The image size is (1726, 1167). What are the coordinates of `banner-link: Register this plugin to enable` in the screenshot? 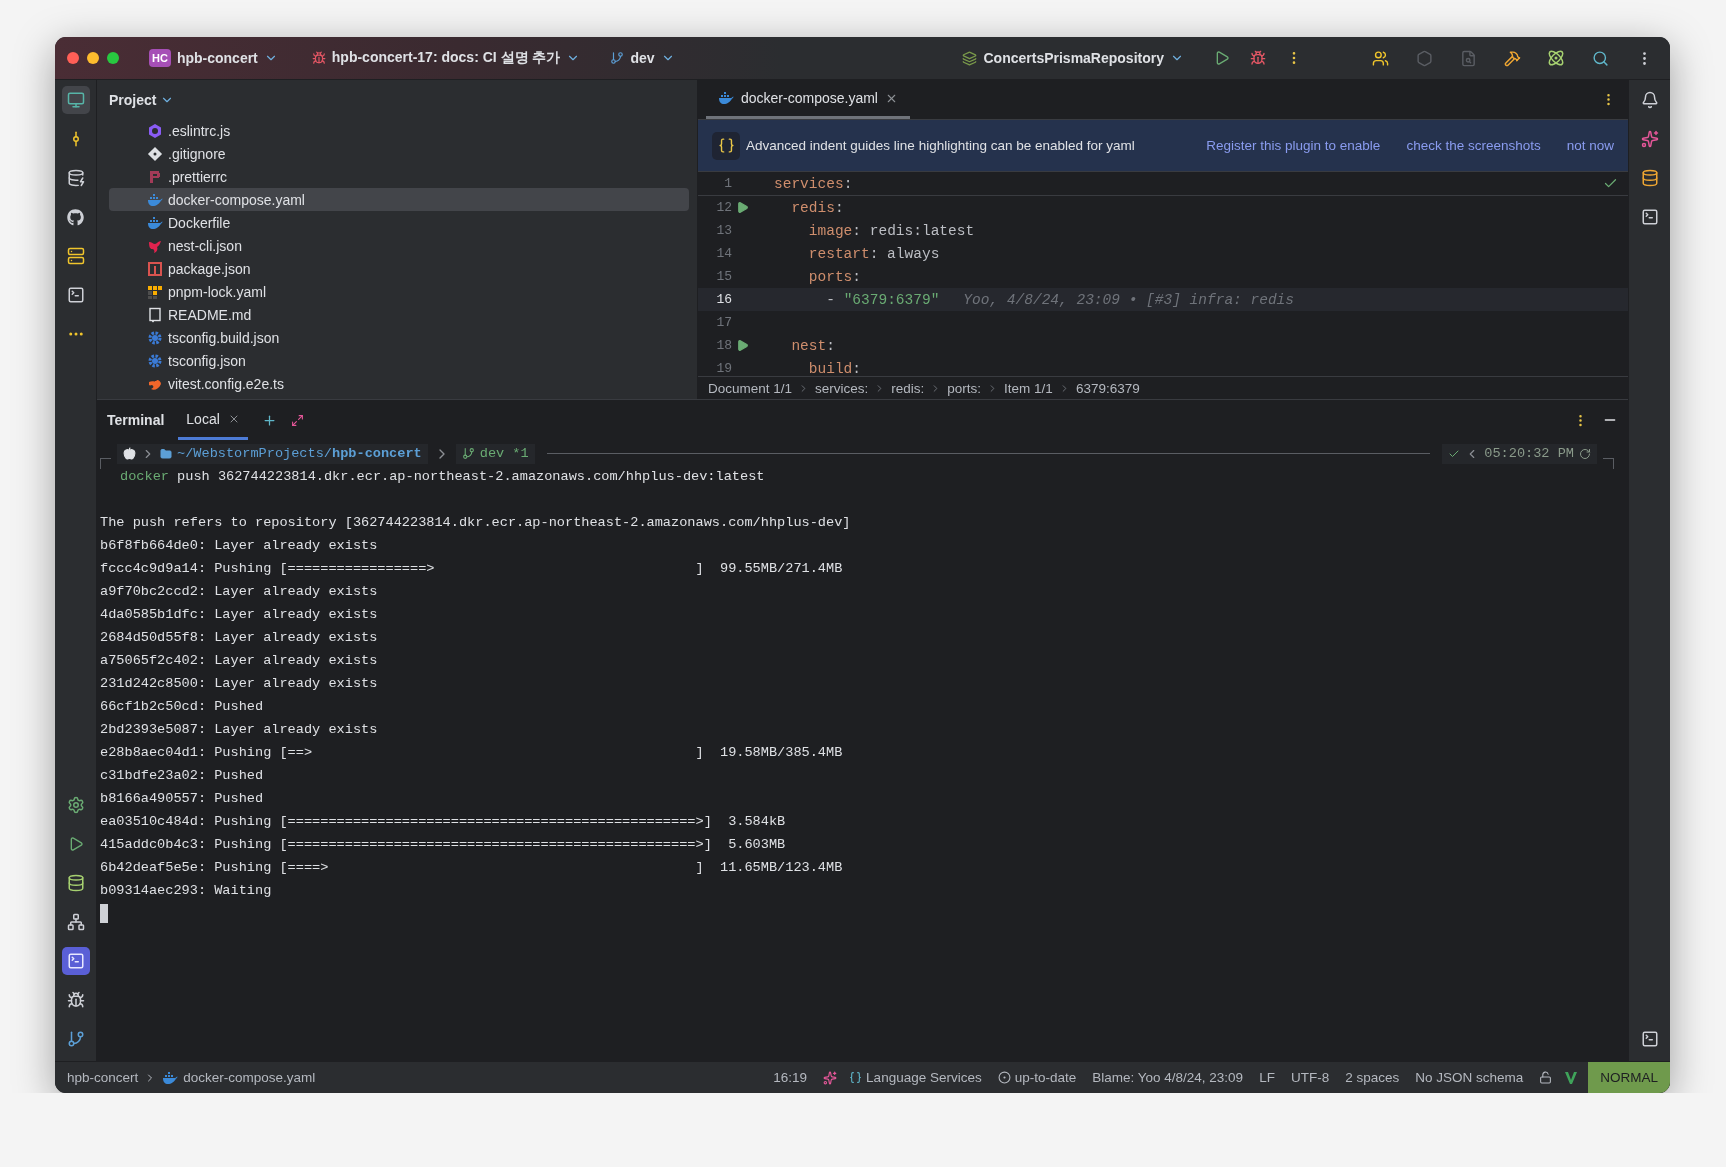 It's located at (1293, 145).